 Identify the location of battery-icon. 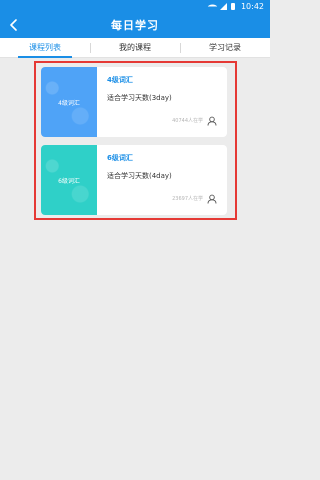
(232, 6).